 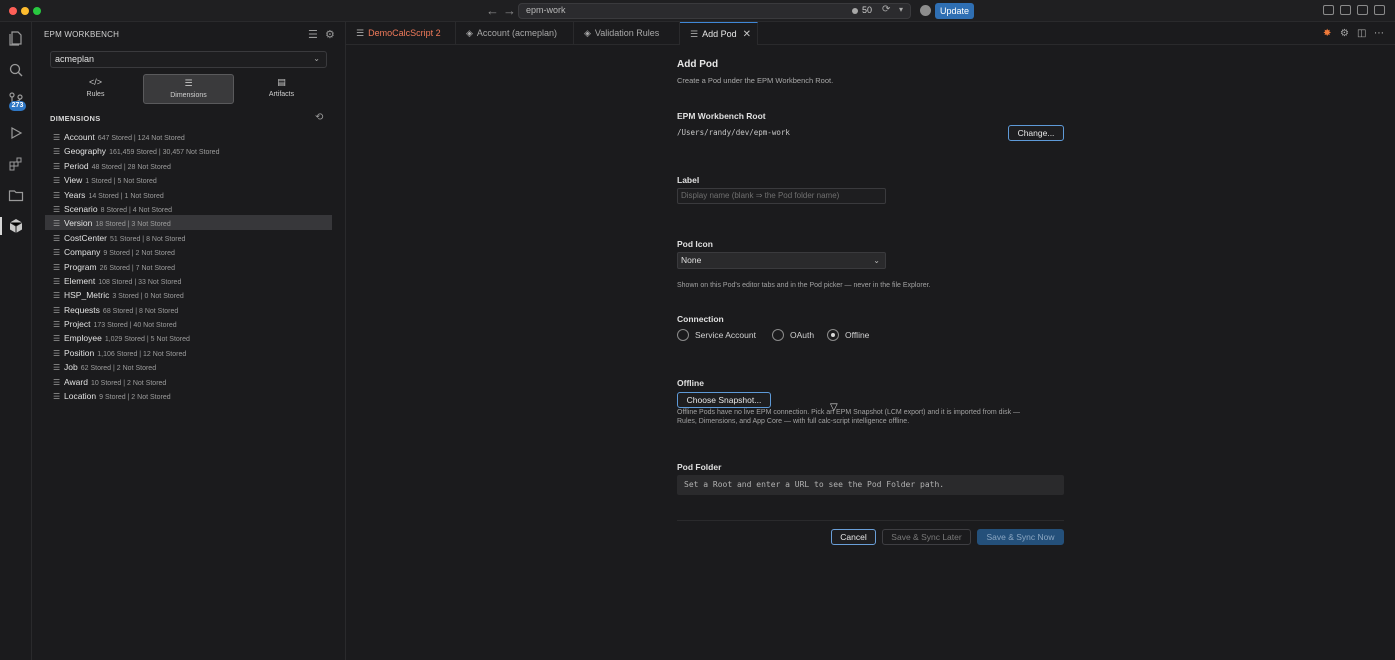 I want to click on refresh-icon: ⟲, so click(x=319, y=117).